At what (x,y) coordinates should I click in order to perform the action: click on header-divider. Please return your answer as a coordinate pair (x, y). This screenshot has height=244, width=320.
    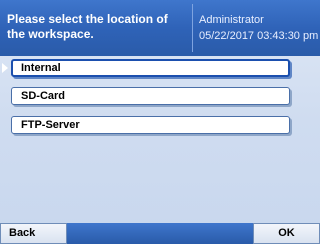
    Looking at the image, I should click on (192, 28).